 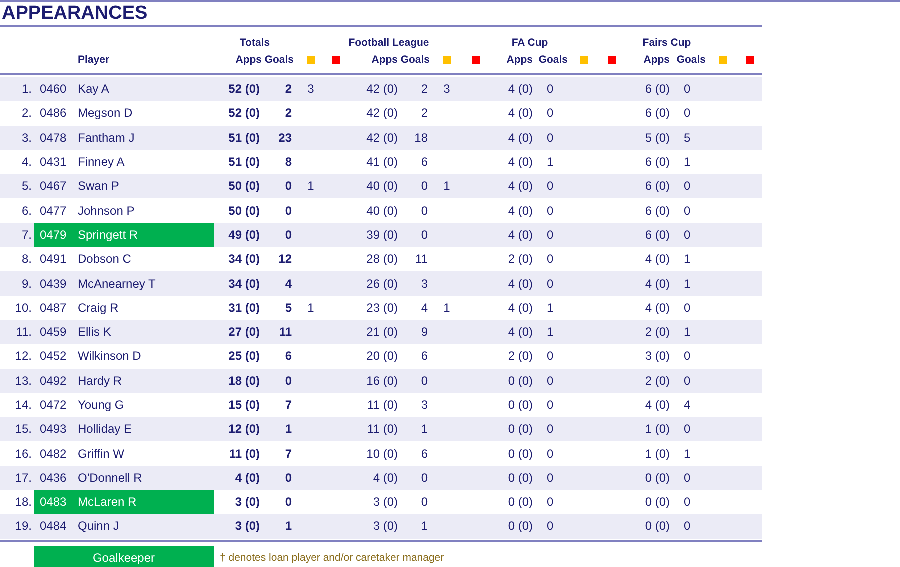 I want to click on player-id: 0492, so click(x=53, y=381).